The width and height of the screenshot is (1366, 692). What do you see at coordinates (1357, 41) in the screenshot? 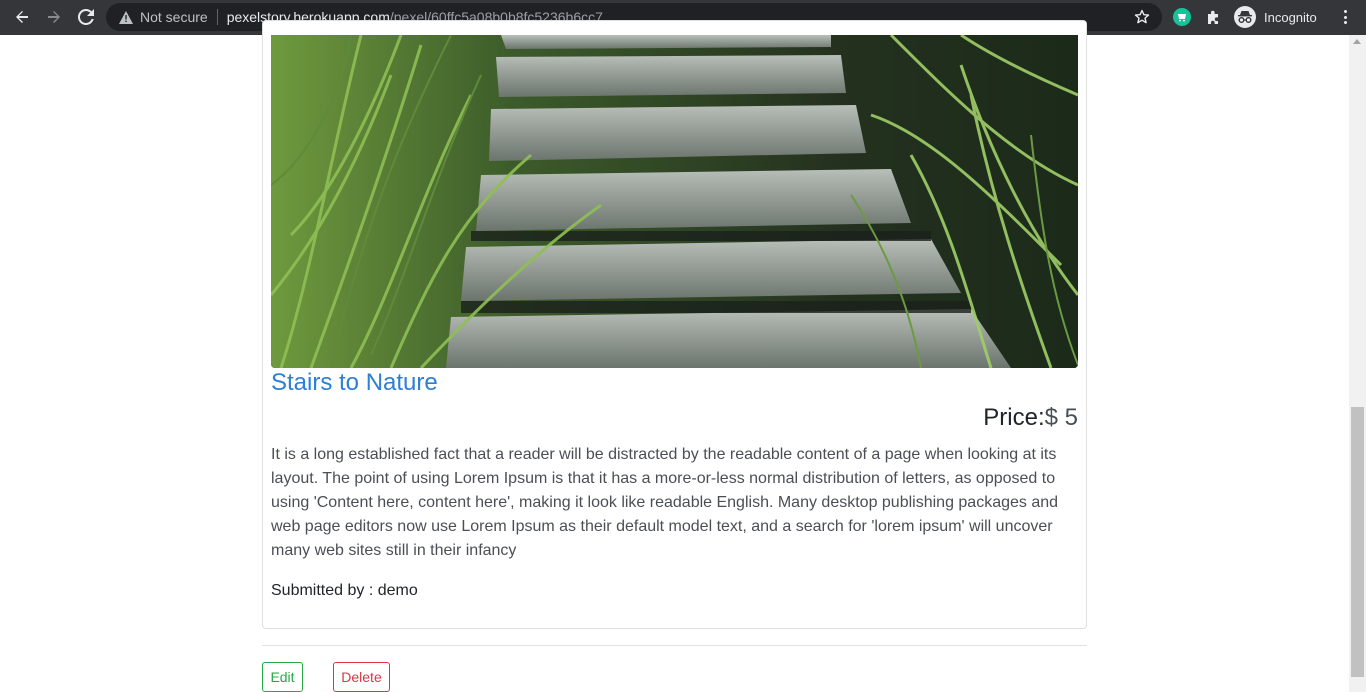
I see `scroll-up-arrow-icon` at bounding box center [1357, 41].